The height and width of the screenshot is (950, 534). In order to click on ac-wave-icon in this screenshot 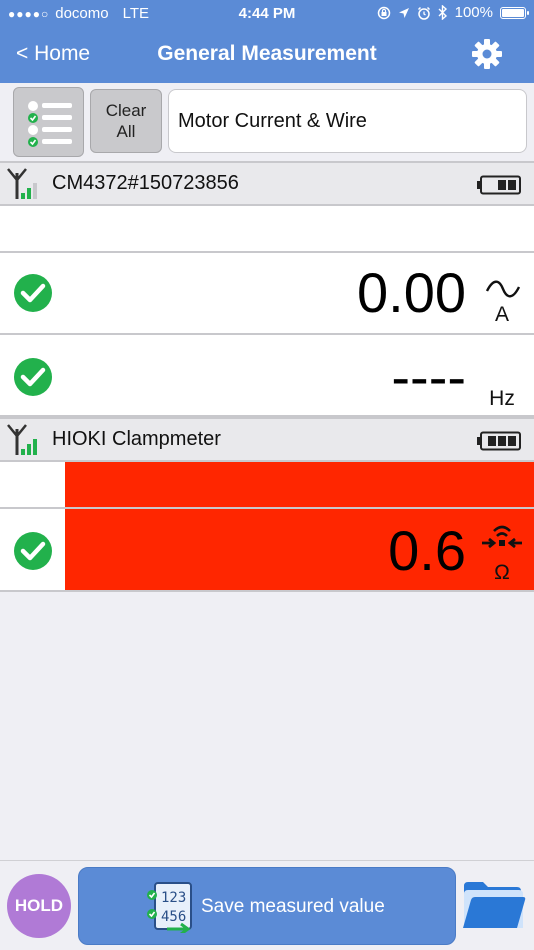, I will do `click(503, 289)`.